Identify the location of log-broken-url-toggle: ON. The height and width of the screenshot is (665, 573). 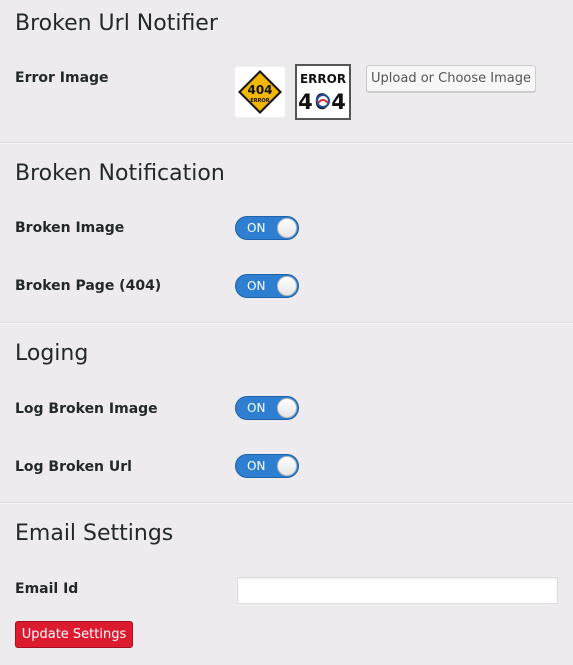
(267, 466).